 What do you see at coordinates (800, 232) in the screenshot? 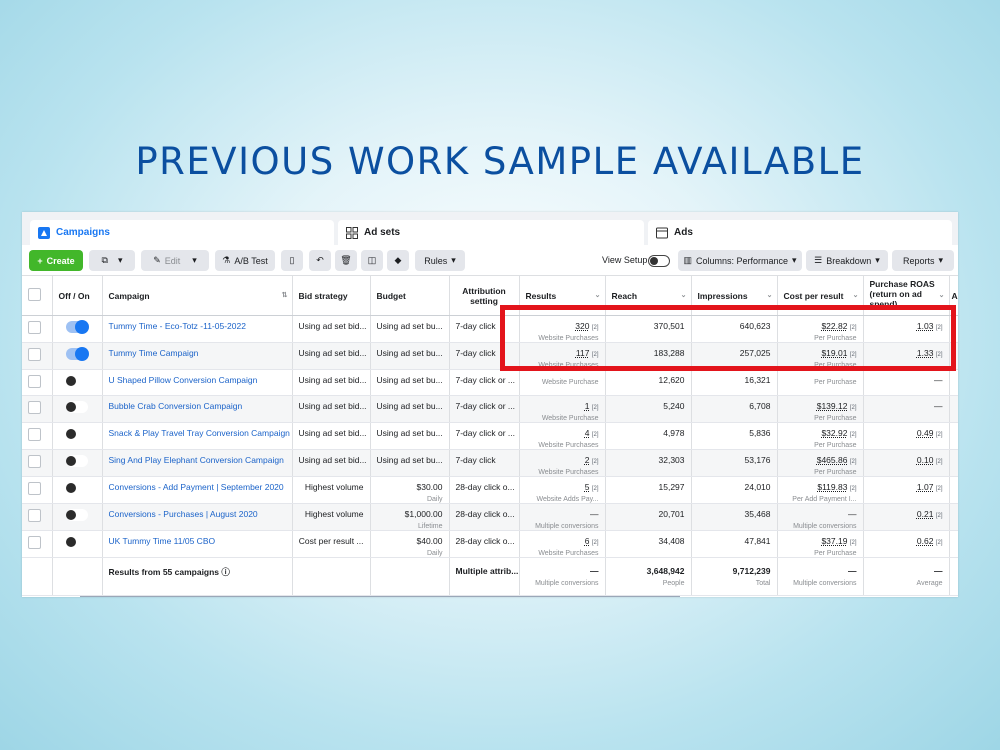
I see `tab-ads: Ads` at bounding box center [800, 232].